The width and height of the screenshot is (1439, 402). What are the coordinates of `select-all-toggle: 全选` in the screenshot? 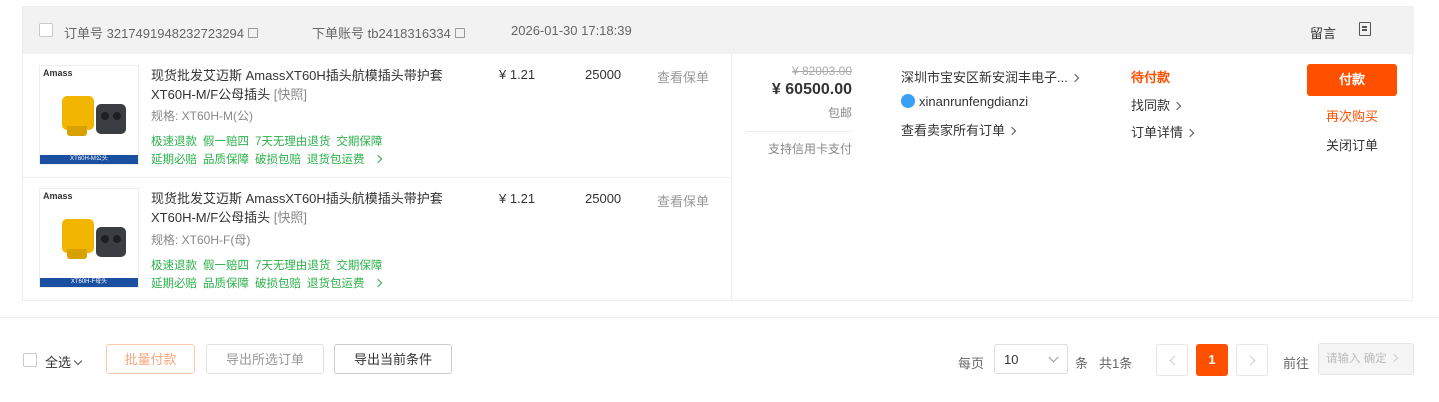 It's located at (64, 361).